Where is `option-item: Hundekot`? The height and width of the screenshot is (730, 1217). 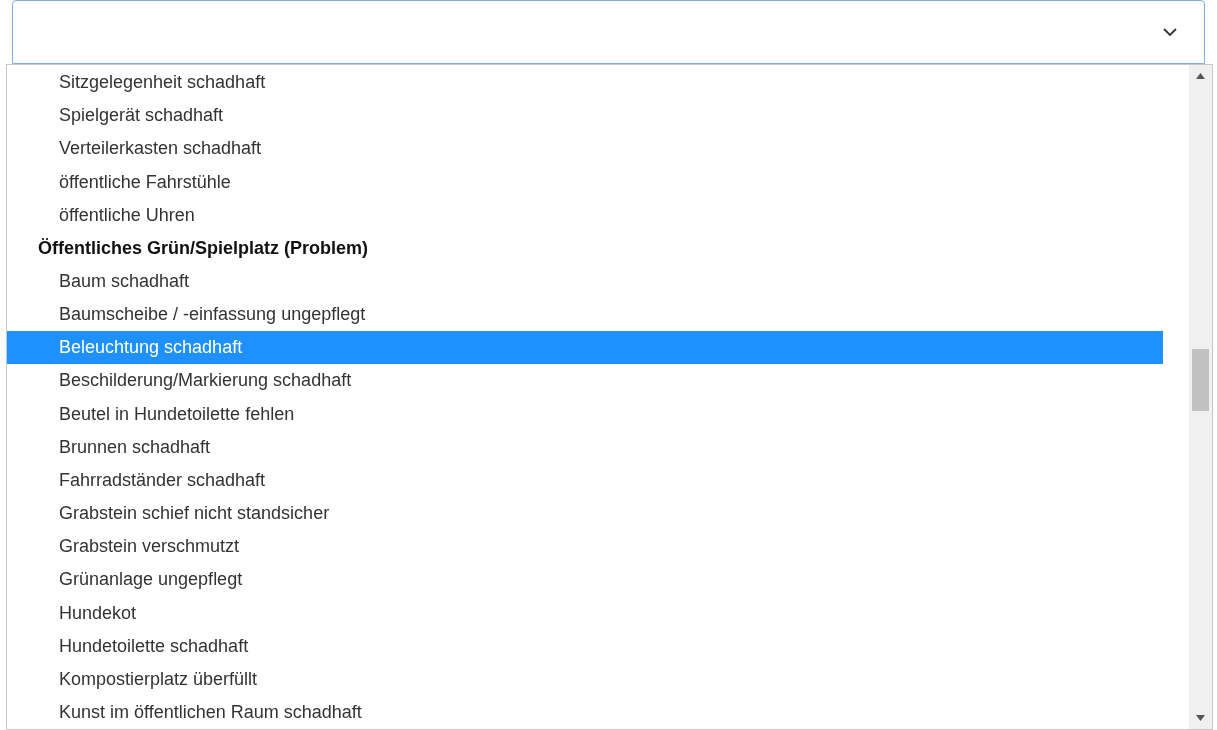
option-item: Hundekot is located at coordinates (585, 613).